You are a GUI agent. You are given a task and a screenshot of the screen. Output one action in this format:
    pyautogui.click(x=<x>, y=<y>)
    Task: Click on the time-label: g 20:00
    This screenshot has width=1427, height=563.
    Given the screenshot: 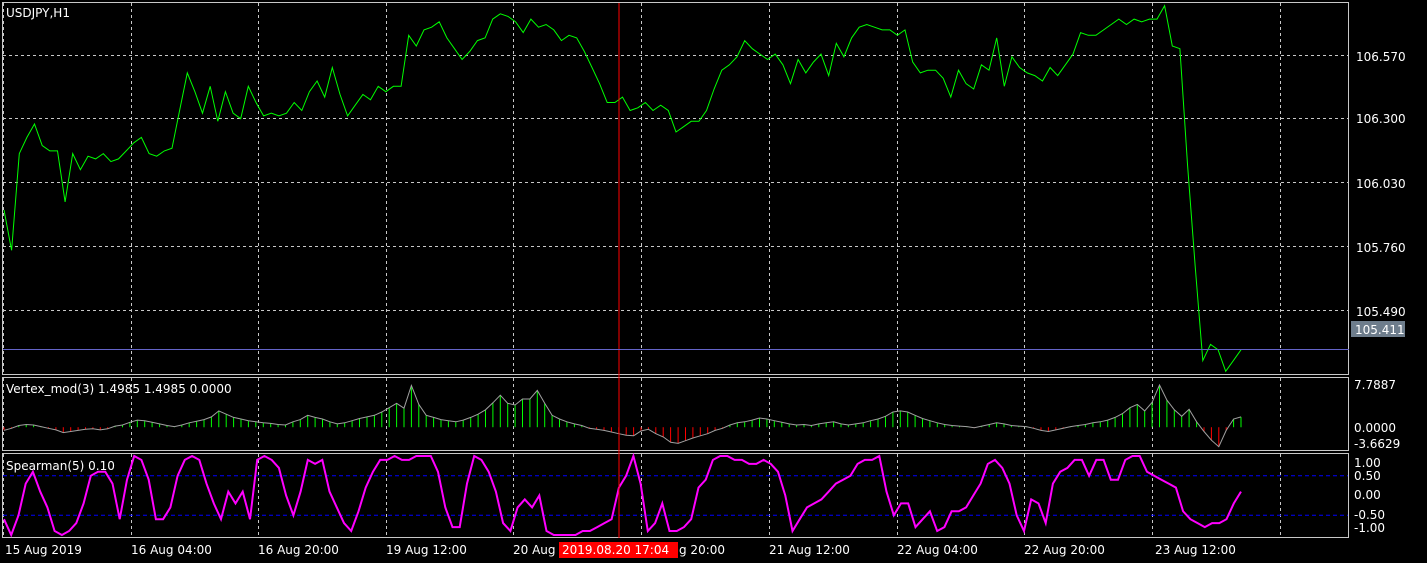 What is the action you would take?
    pyautogui.click(x=702, y=550)
    